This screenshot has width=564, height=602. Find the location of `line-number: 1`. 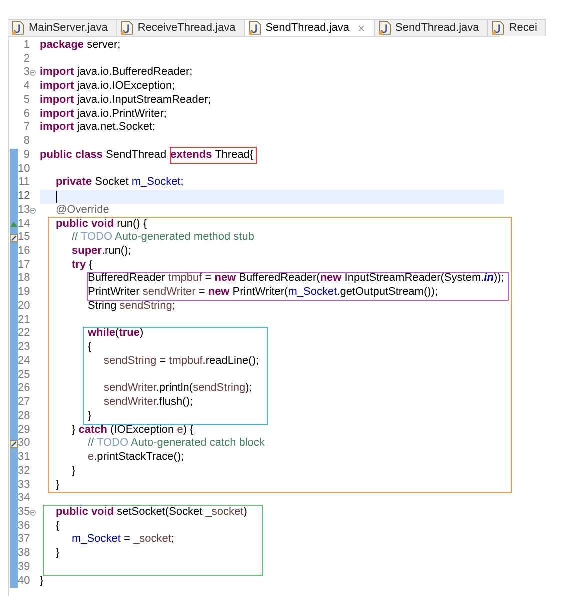

line-number: 1 is located at coordinates (26, 46).